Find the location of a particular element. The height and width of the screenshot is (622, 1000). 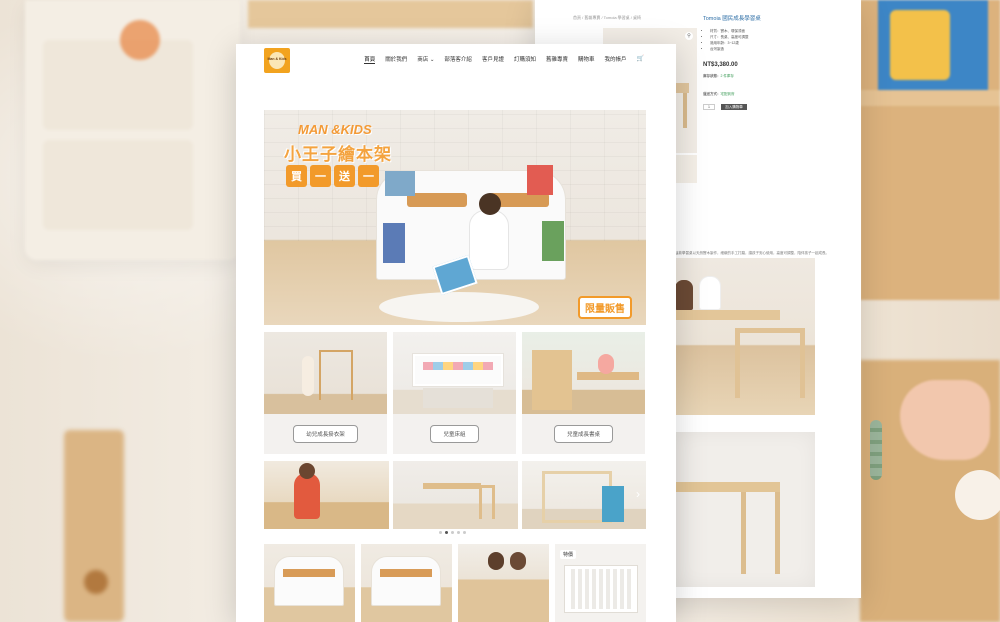

nav-testimonials: 客戶見證 is located at coordinates (493, 59).